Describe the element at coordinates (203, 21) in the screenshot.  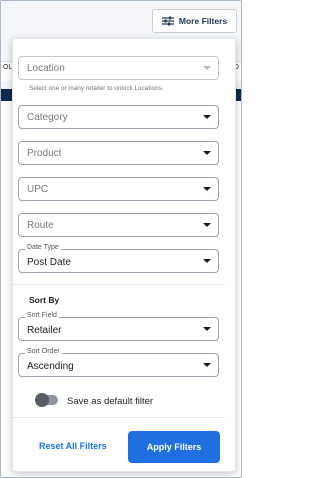
I see `more-filters-label: More Filters` at that location.